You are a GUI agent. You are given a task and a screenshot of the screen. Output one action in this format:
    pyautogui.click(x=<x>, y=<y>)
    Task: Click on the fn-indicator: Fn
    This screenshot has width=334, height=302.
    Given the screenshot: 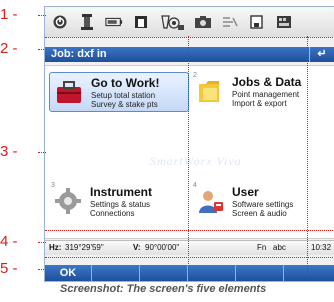 What is the action you would take?
    pyautogui.click(x=262, y=247)
    